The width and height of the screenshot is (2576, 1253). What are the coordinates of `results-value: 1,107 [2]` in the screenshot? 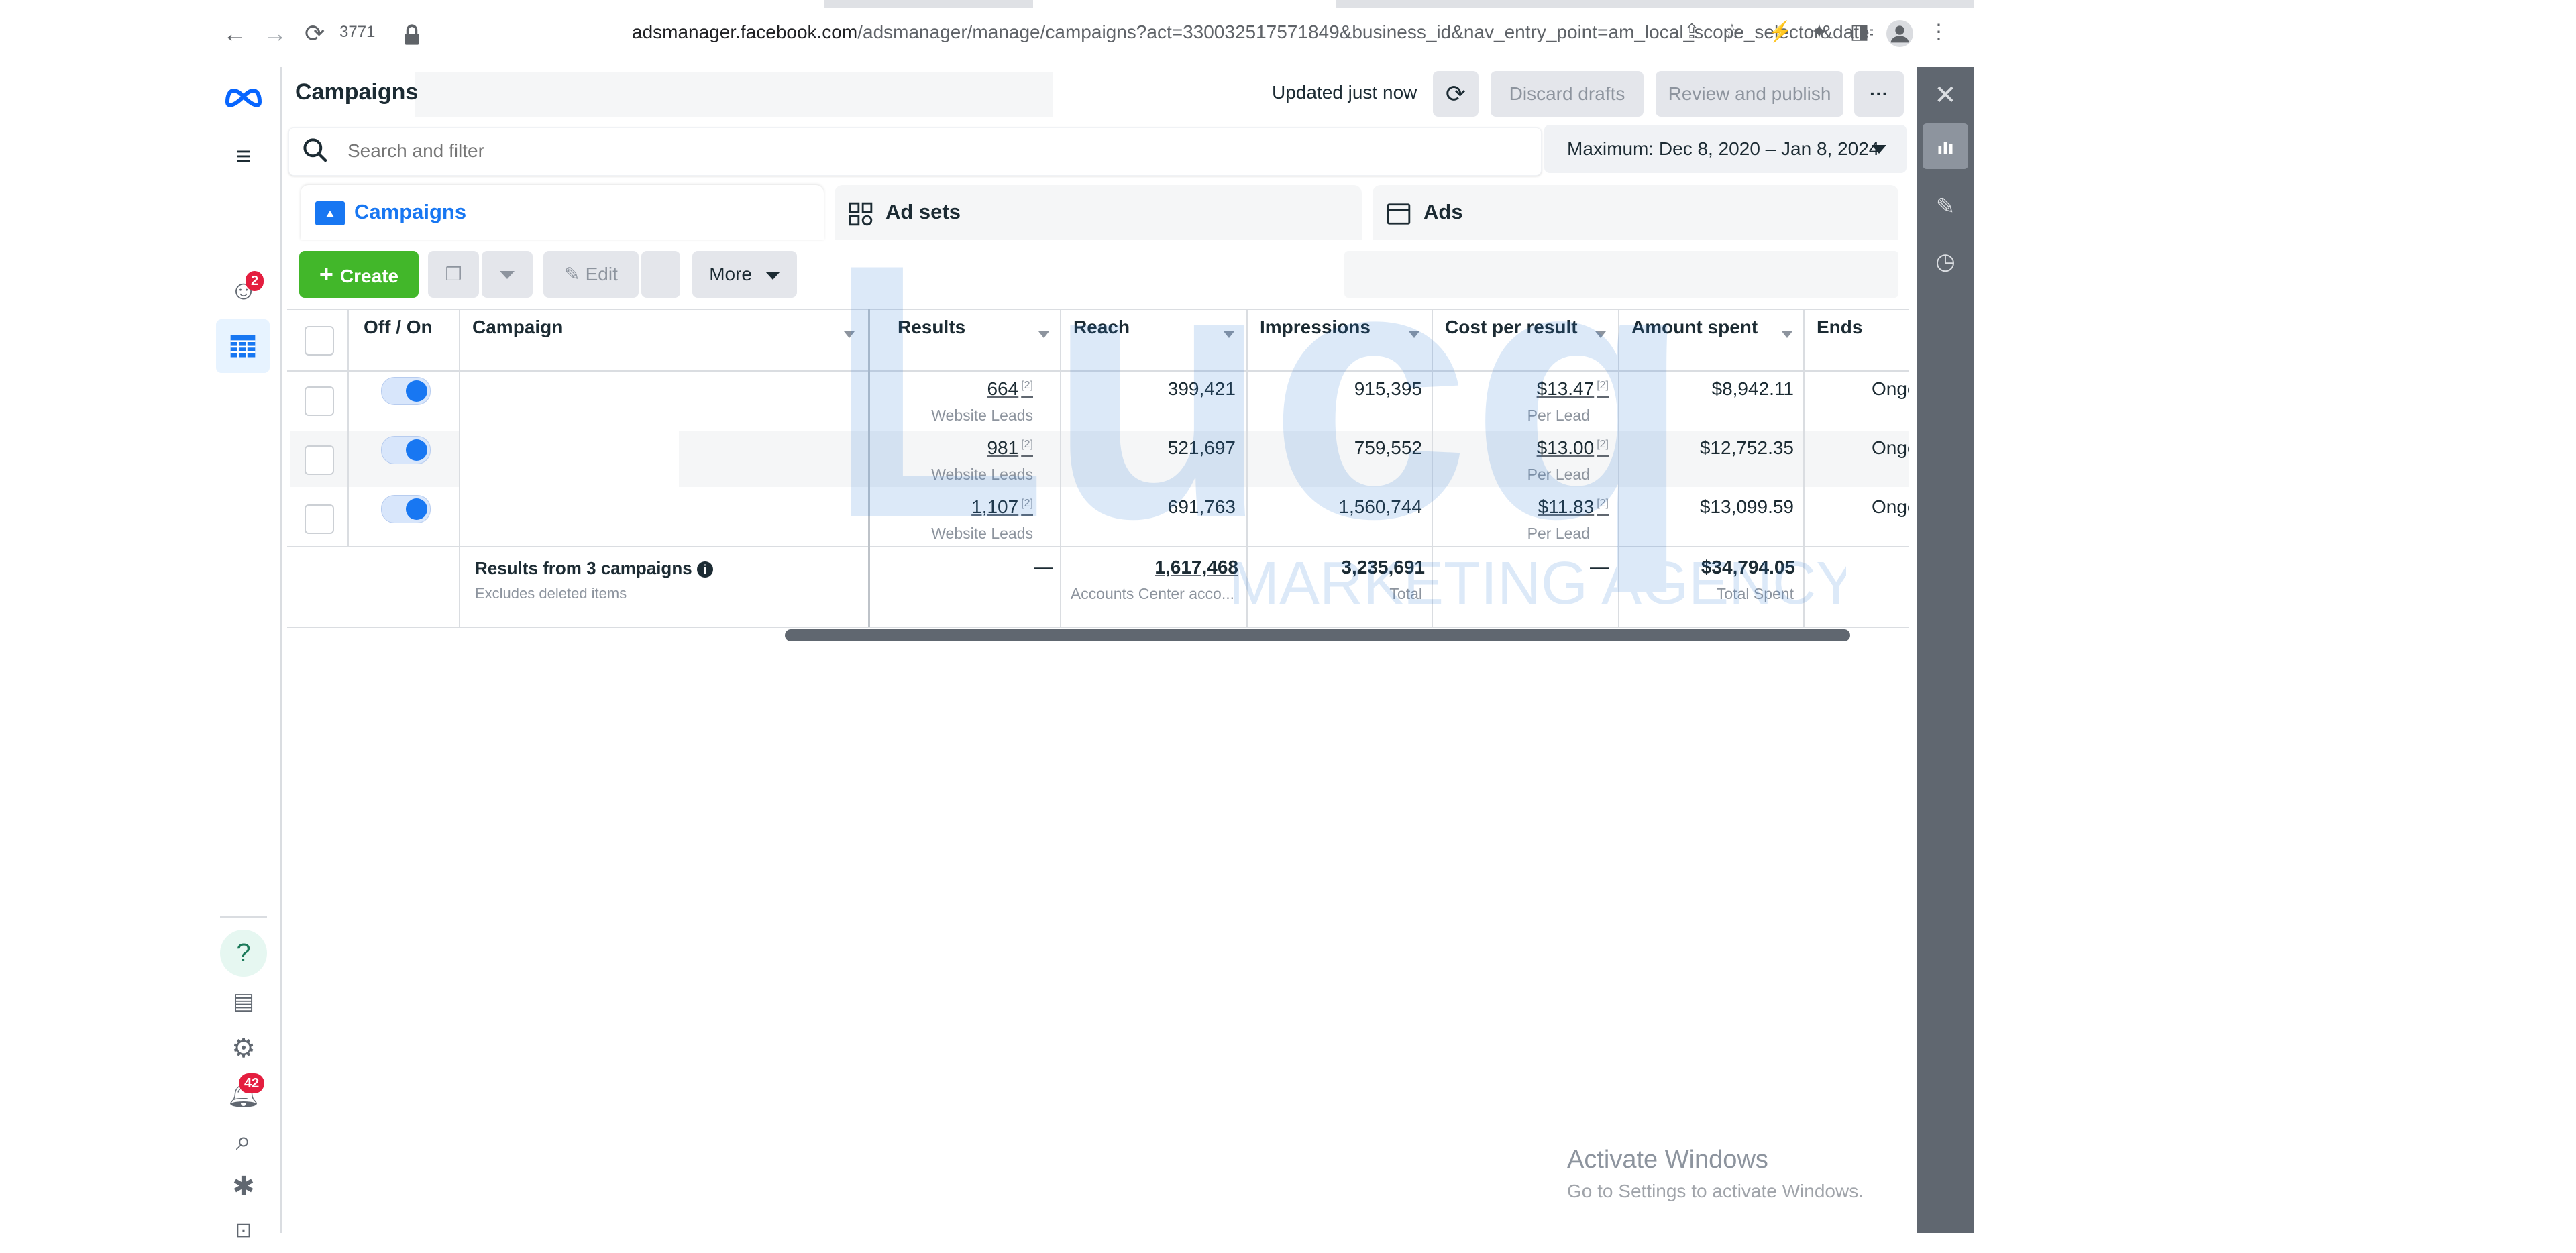 It's located at (1002, 507).